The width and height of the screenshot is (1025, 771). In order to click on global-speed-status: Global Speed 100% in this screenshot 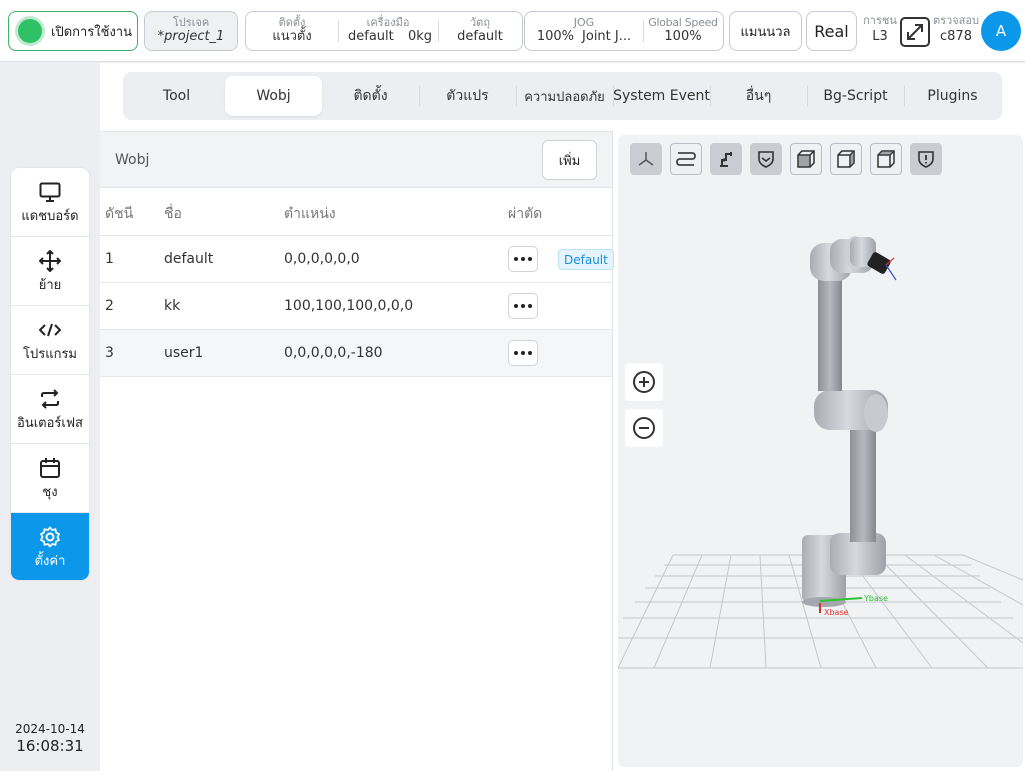, I will do `click(683, 31)`.